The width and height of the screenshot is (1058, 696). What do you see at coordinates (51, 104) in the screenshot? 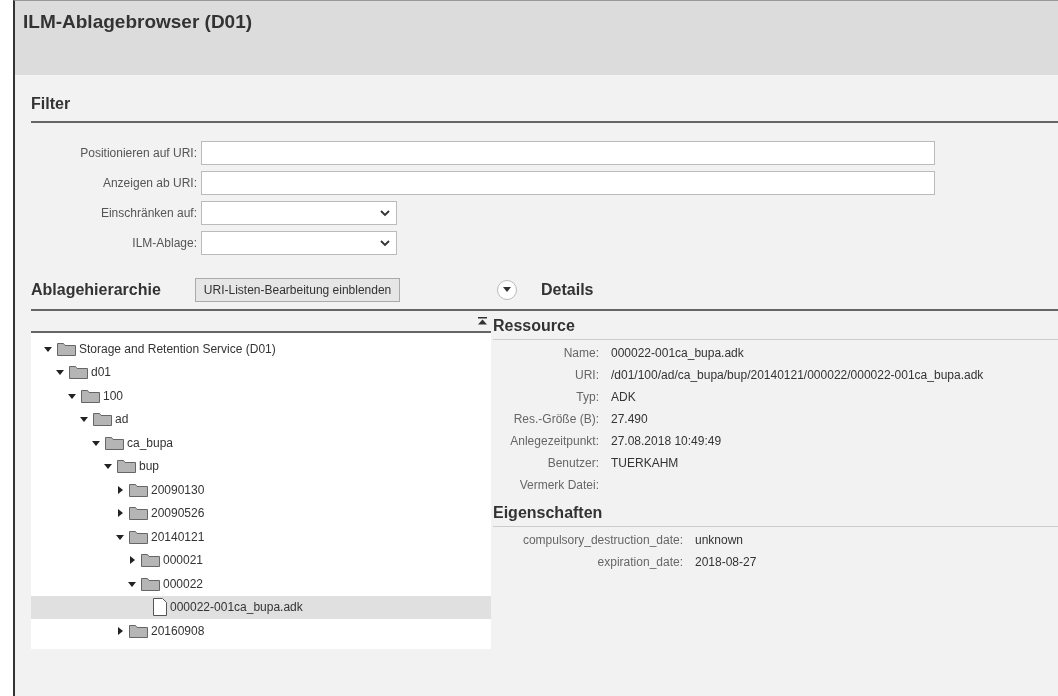
I see `section-title: Filter` at bounding box center [51, 104].